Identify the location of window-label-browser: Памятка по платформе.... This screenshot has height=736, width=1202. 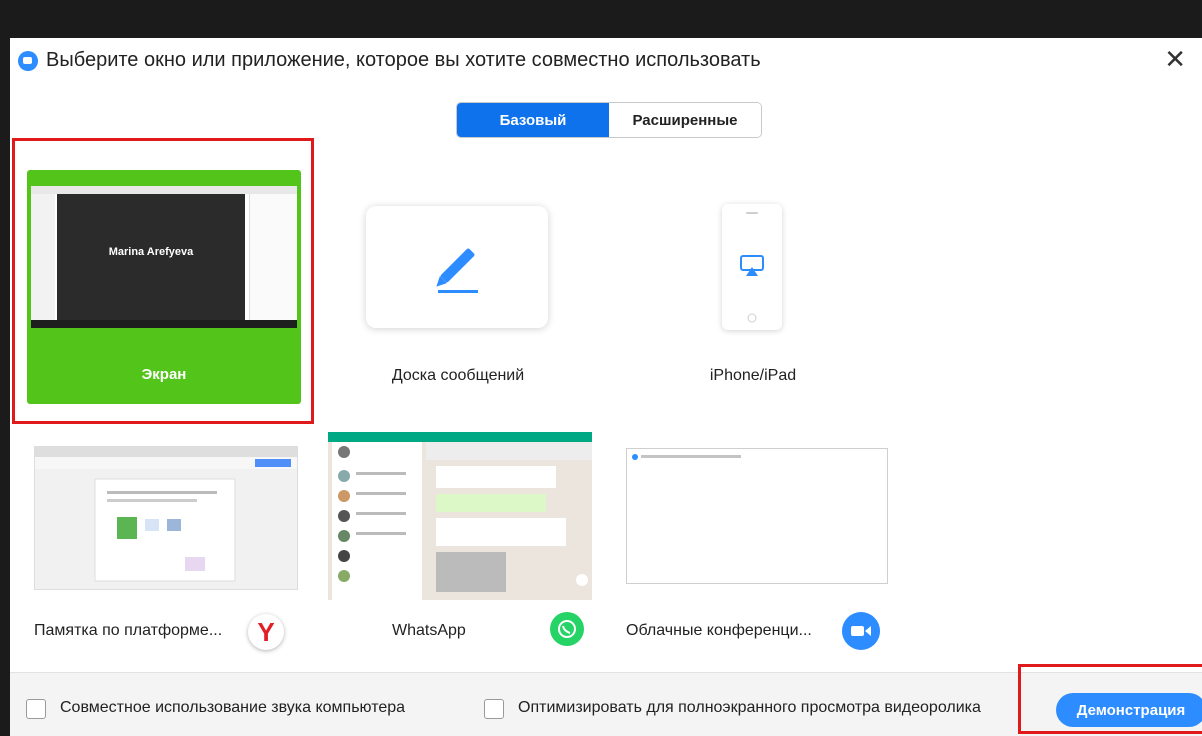
(128, 630).